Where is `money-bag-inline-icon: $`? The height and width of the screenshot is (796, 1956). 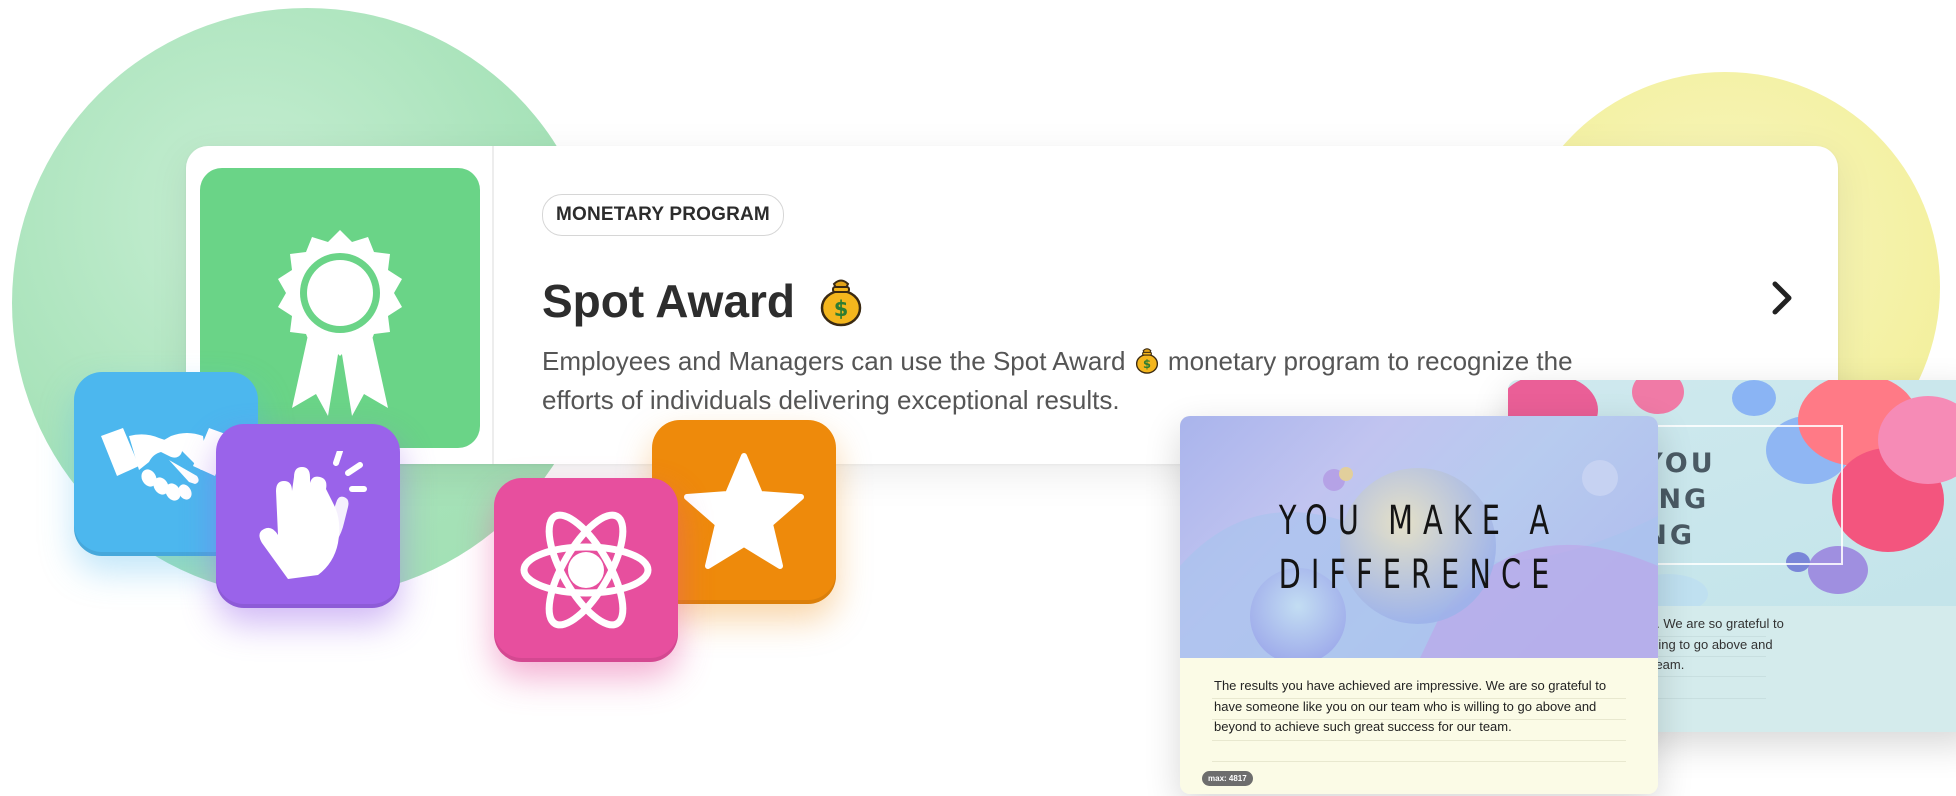
money-bag-inline-icon: $ is located at coordinates (1146, 361).